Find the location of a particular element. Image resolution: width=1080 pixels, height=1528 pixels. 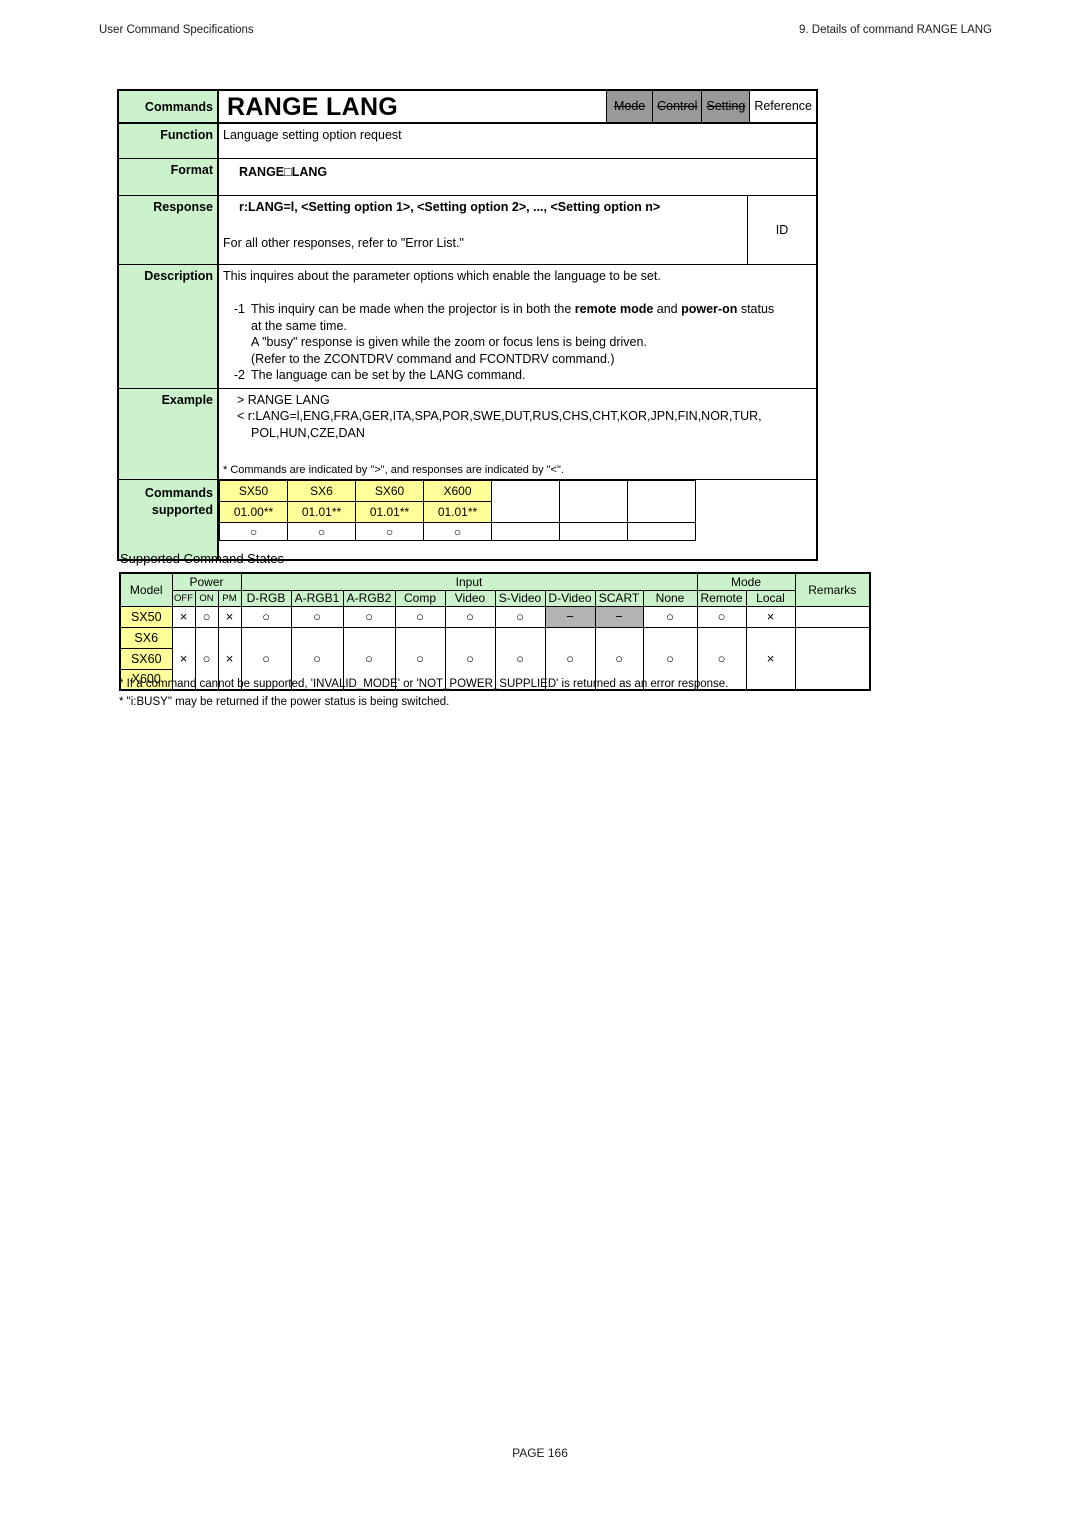

example-command-line: > RANGE LANG is located at coordinates (283, 399).